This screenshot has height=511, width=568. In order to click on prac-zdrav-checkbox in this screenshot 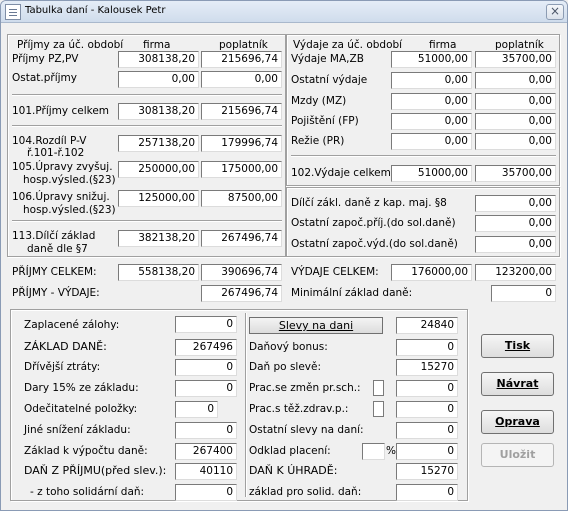, I will do `click(378, 409)`.